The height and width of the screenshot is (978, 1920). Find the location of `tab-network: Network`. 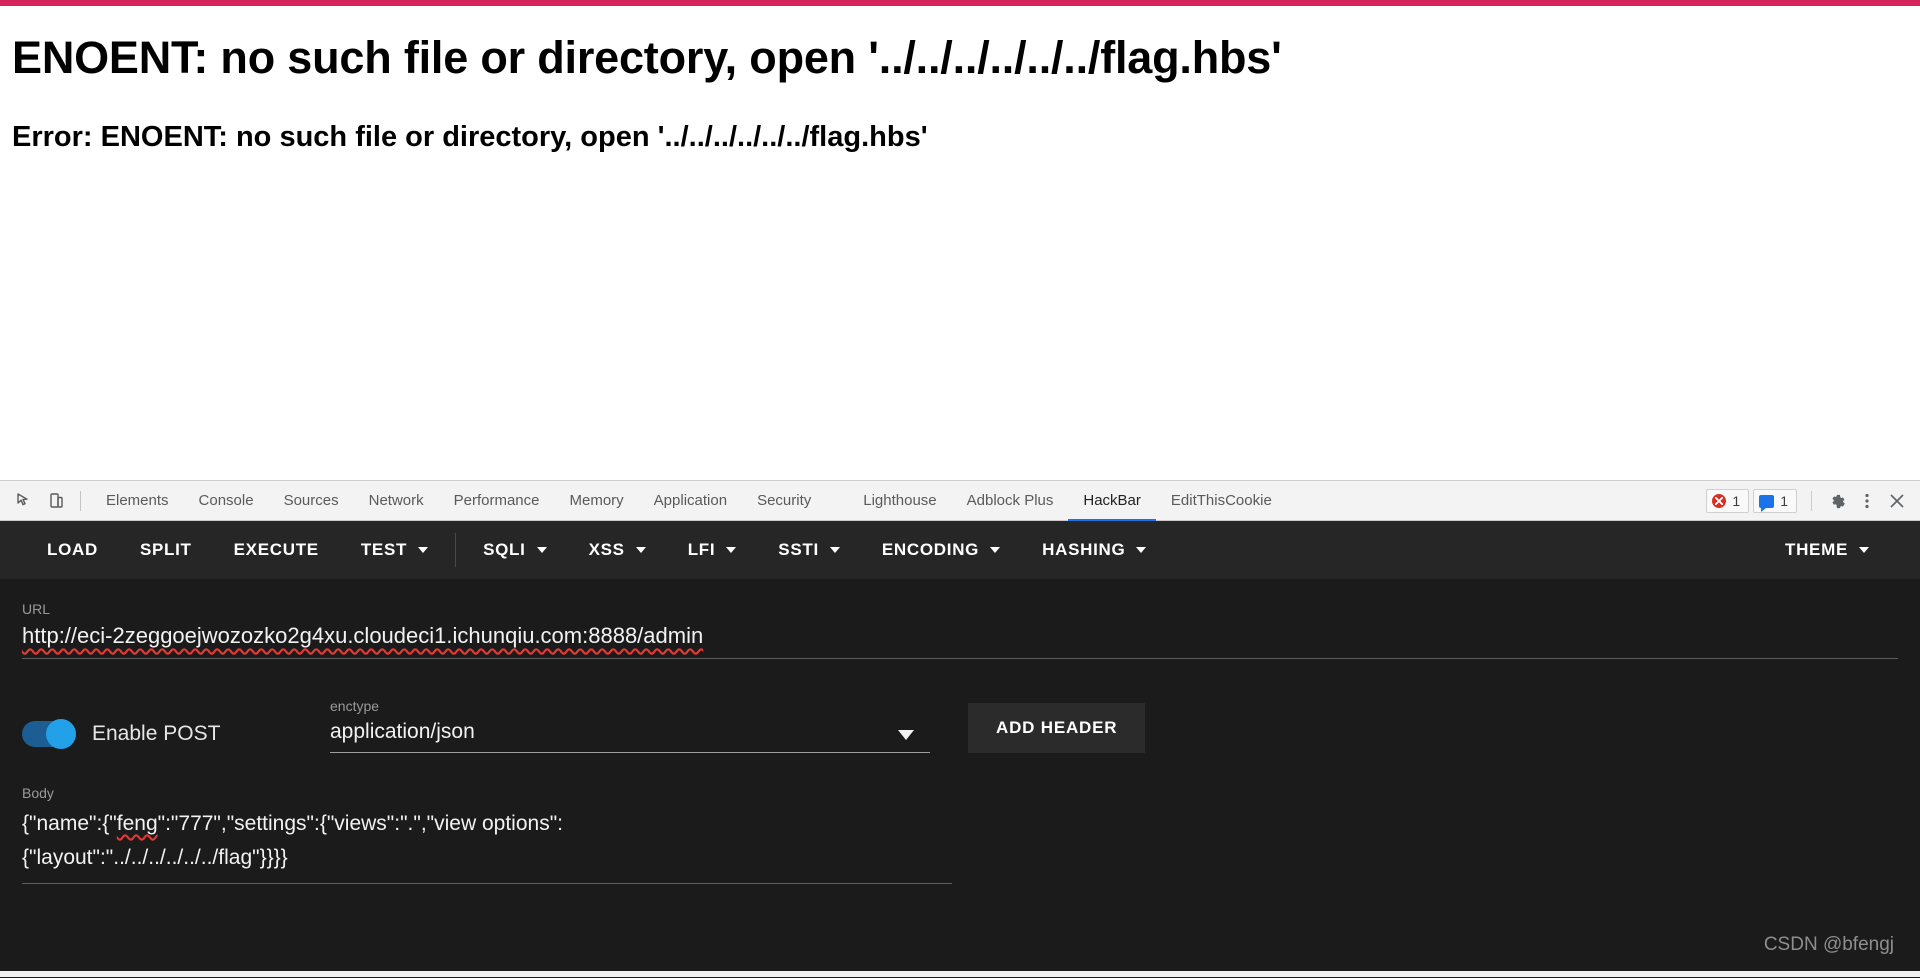

tab-network: Network is located at coordinates (396, 501).